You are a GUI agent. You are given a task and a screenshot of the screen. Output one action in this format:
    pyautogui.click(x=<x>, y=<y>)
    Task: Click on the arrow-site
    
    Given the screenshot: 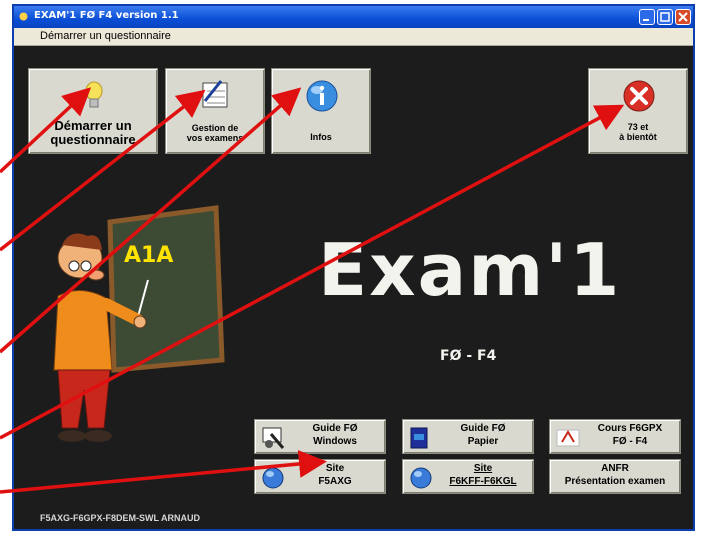 What is the action you would take?
    pyautogui.click(x=163, y=472)
    